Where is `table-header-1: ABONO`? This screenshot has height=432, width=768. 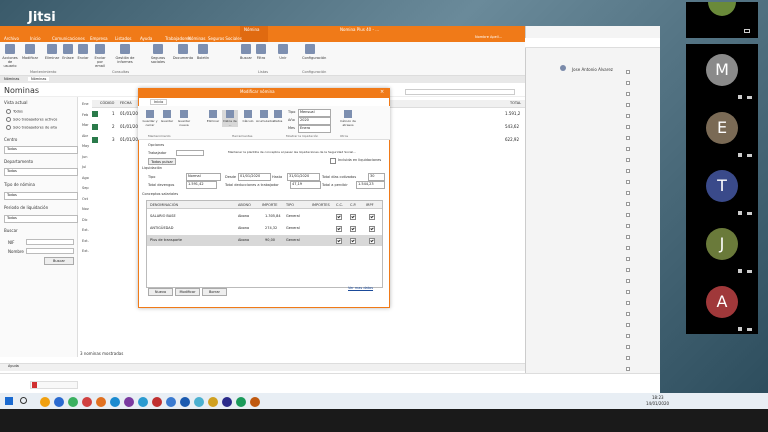 table-header-1: ABONO is located at coordinates (244, 205).